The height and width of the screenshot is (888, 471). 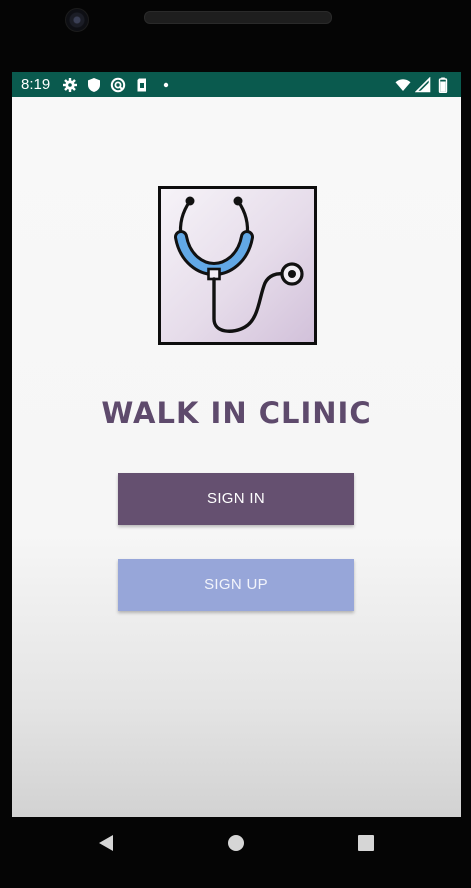 I want to click on stethoscope-icon, so click(x=239, y=264).